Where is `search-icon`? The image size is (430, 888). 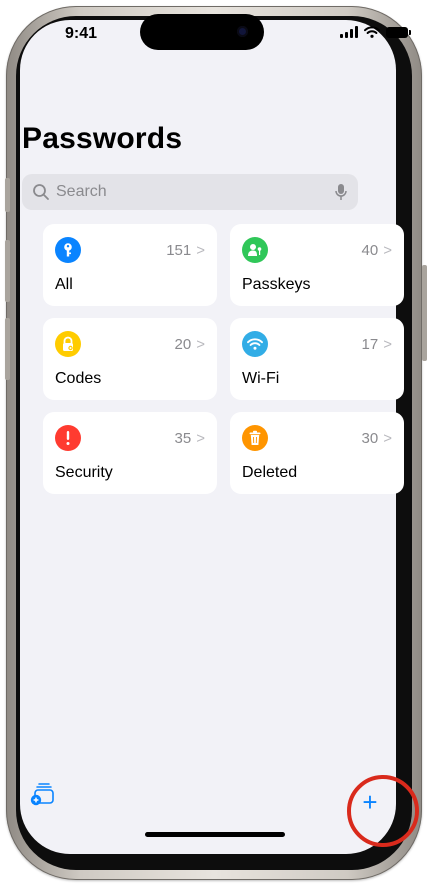 search-icon is located at coordinates (41, 192).